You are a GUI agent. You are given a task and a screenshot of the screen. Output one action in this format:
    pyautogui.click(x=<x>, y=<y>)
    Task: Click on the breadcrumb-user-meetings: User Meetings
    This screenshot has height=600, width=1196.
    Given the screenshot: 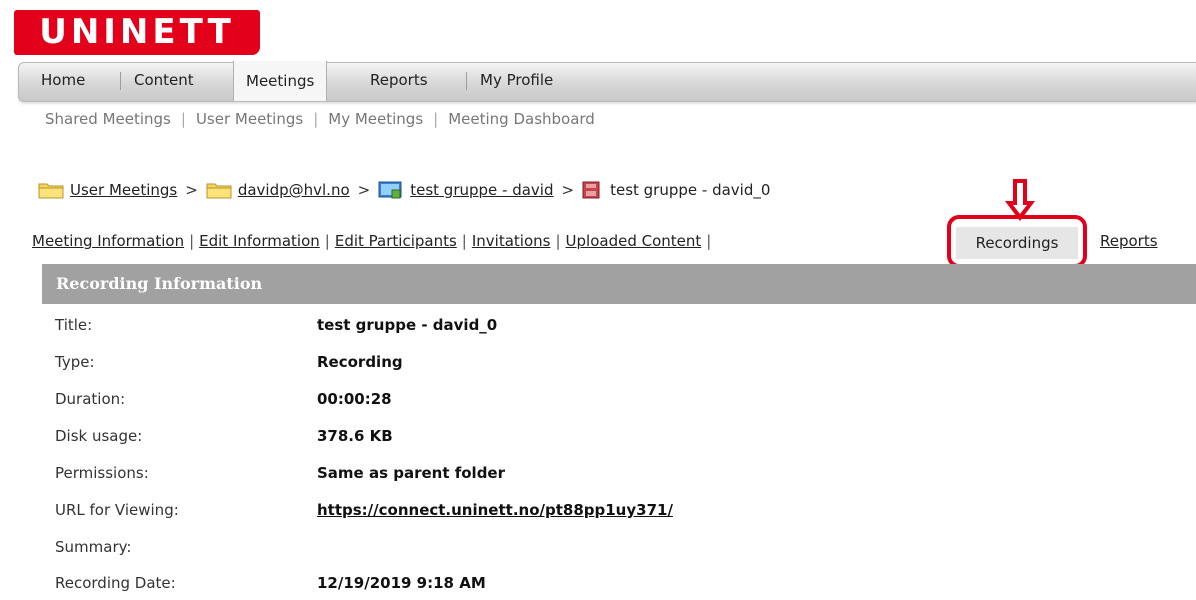 What is the action you would take?
    pyautogui.click(x=123, y=190)
    